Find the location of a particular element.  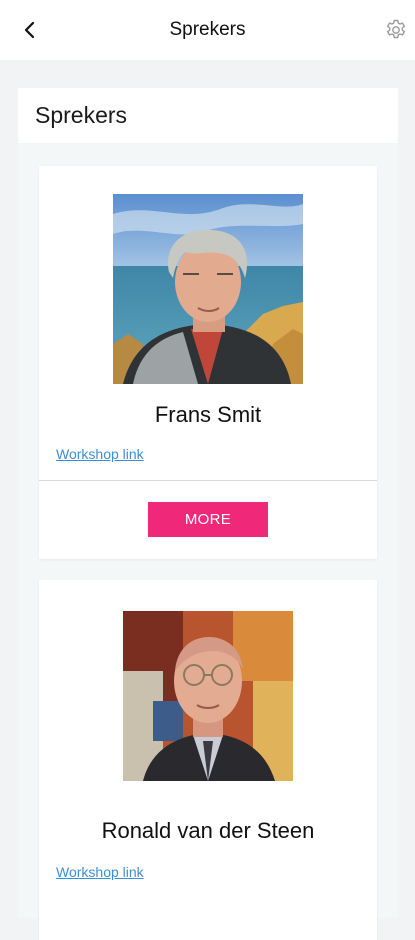

settings-button is located at coordinates (396, 30).